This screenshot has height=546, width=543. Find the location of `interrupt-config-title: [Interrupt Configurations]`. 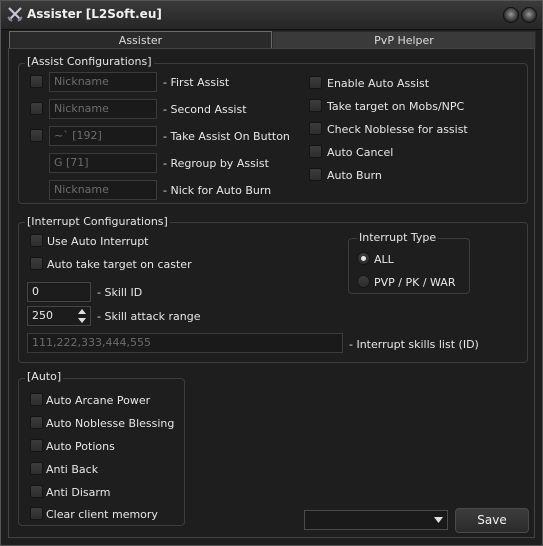

interrupt-config-title: [Interrupt Configurations] is located at coordinates (97, 221).